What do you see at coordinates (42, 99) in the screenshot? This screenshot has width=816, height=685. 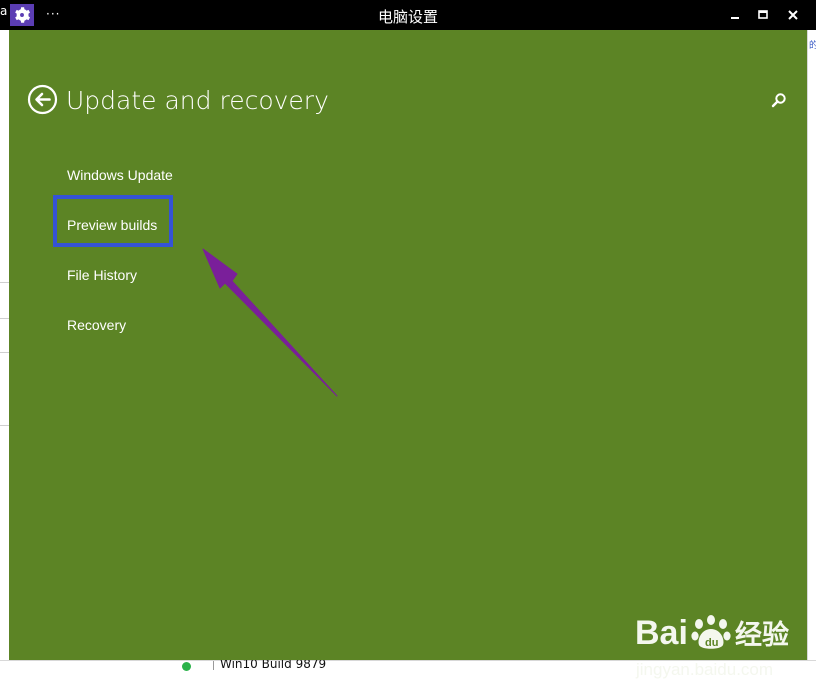 I see `back-arrow-circle-icon` at bounding box center [42, 99].